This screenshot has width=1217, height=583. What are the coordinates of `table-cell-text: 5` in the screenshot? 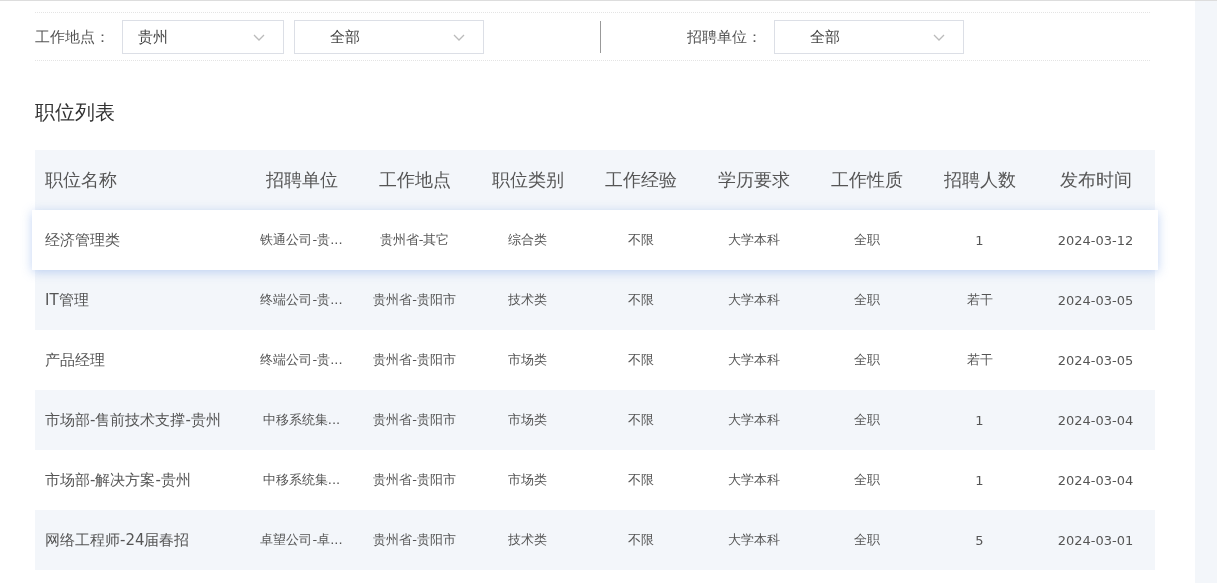 It's located at (979, 540).